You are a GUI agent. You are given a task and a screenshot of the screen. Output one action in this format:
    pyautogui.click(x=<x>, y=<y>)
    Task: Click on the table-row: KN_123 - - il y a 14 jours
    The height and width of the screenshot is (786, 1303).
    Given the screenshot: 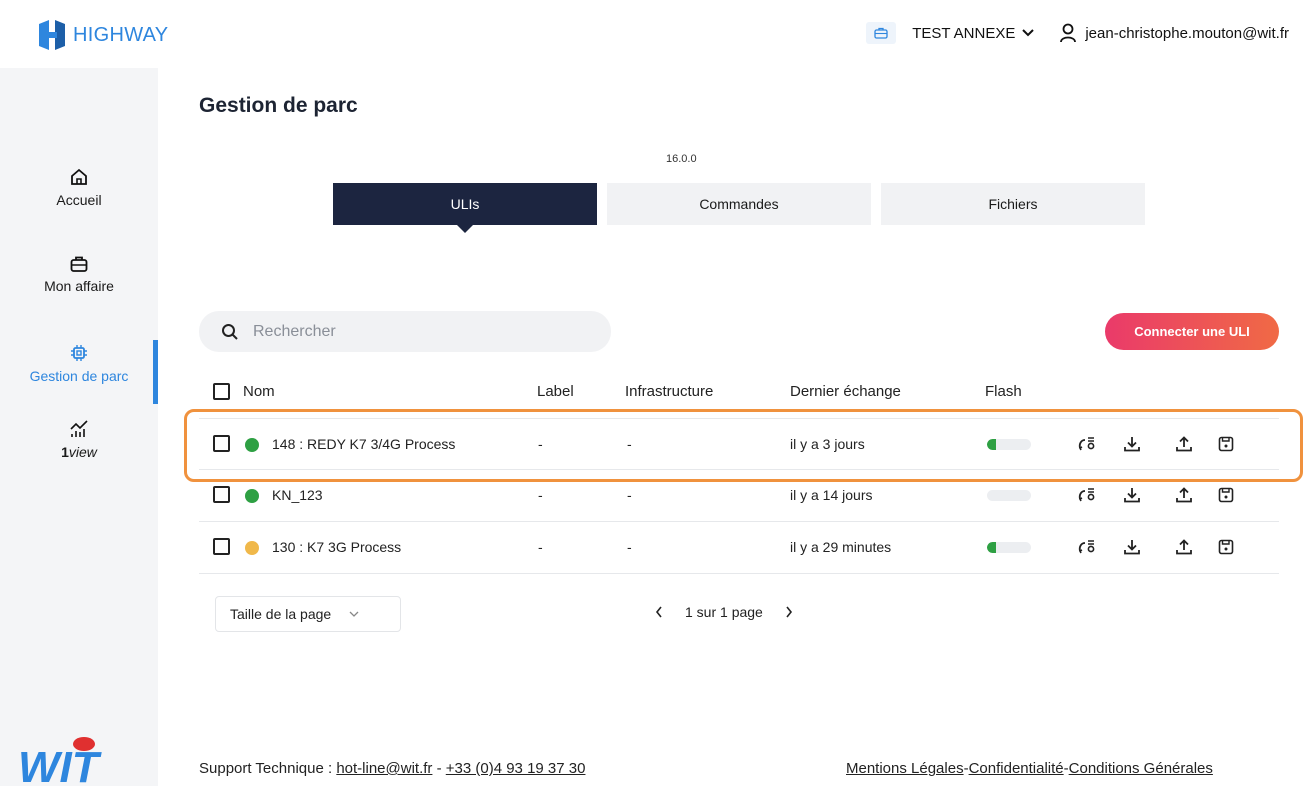 What is the action you would take?
    pyautogui.click(x=739, y=496)
    